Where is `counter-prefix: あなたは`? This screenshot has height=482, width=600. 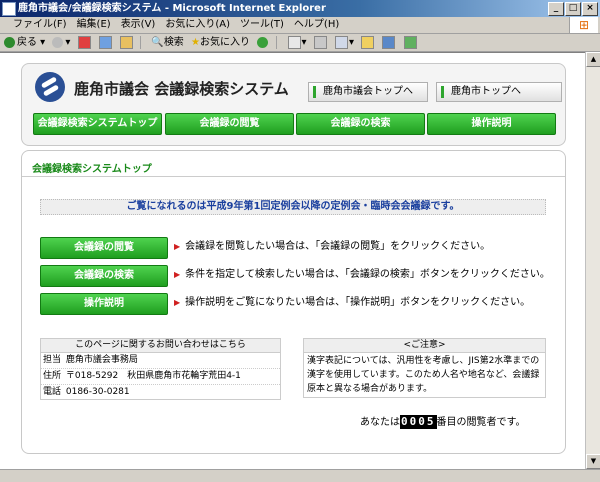
counter-prefix: あなたは is located at coordinates (380, 422).